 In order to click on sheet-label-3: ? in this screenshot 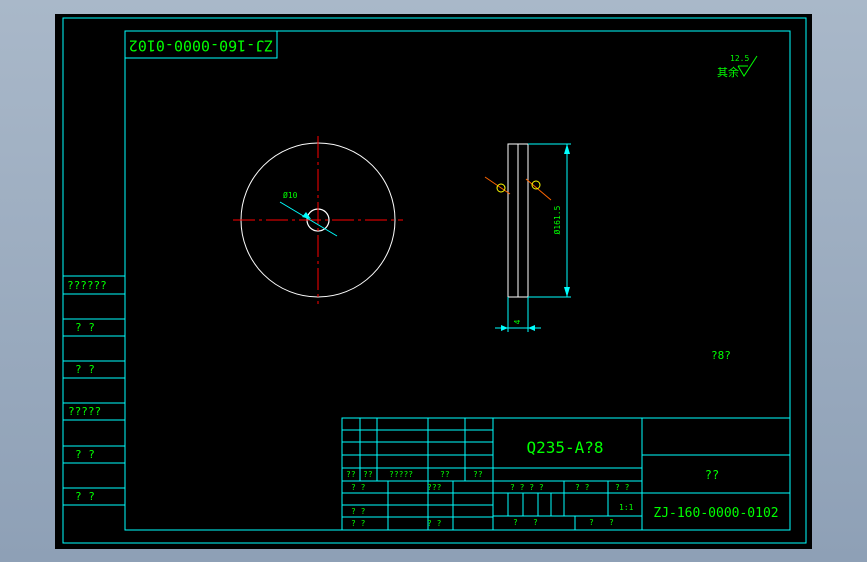, I will do `click(591, 522)`.